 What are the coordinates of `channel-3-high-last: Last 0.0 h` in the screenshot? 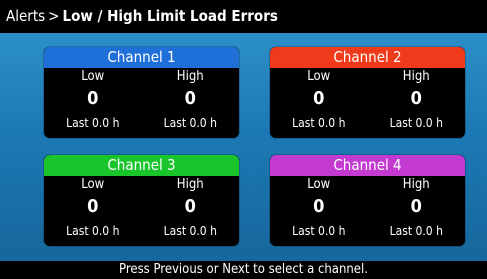 It's located at (190, 231).